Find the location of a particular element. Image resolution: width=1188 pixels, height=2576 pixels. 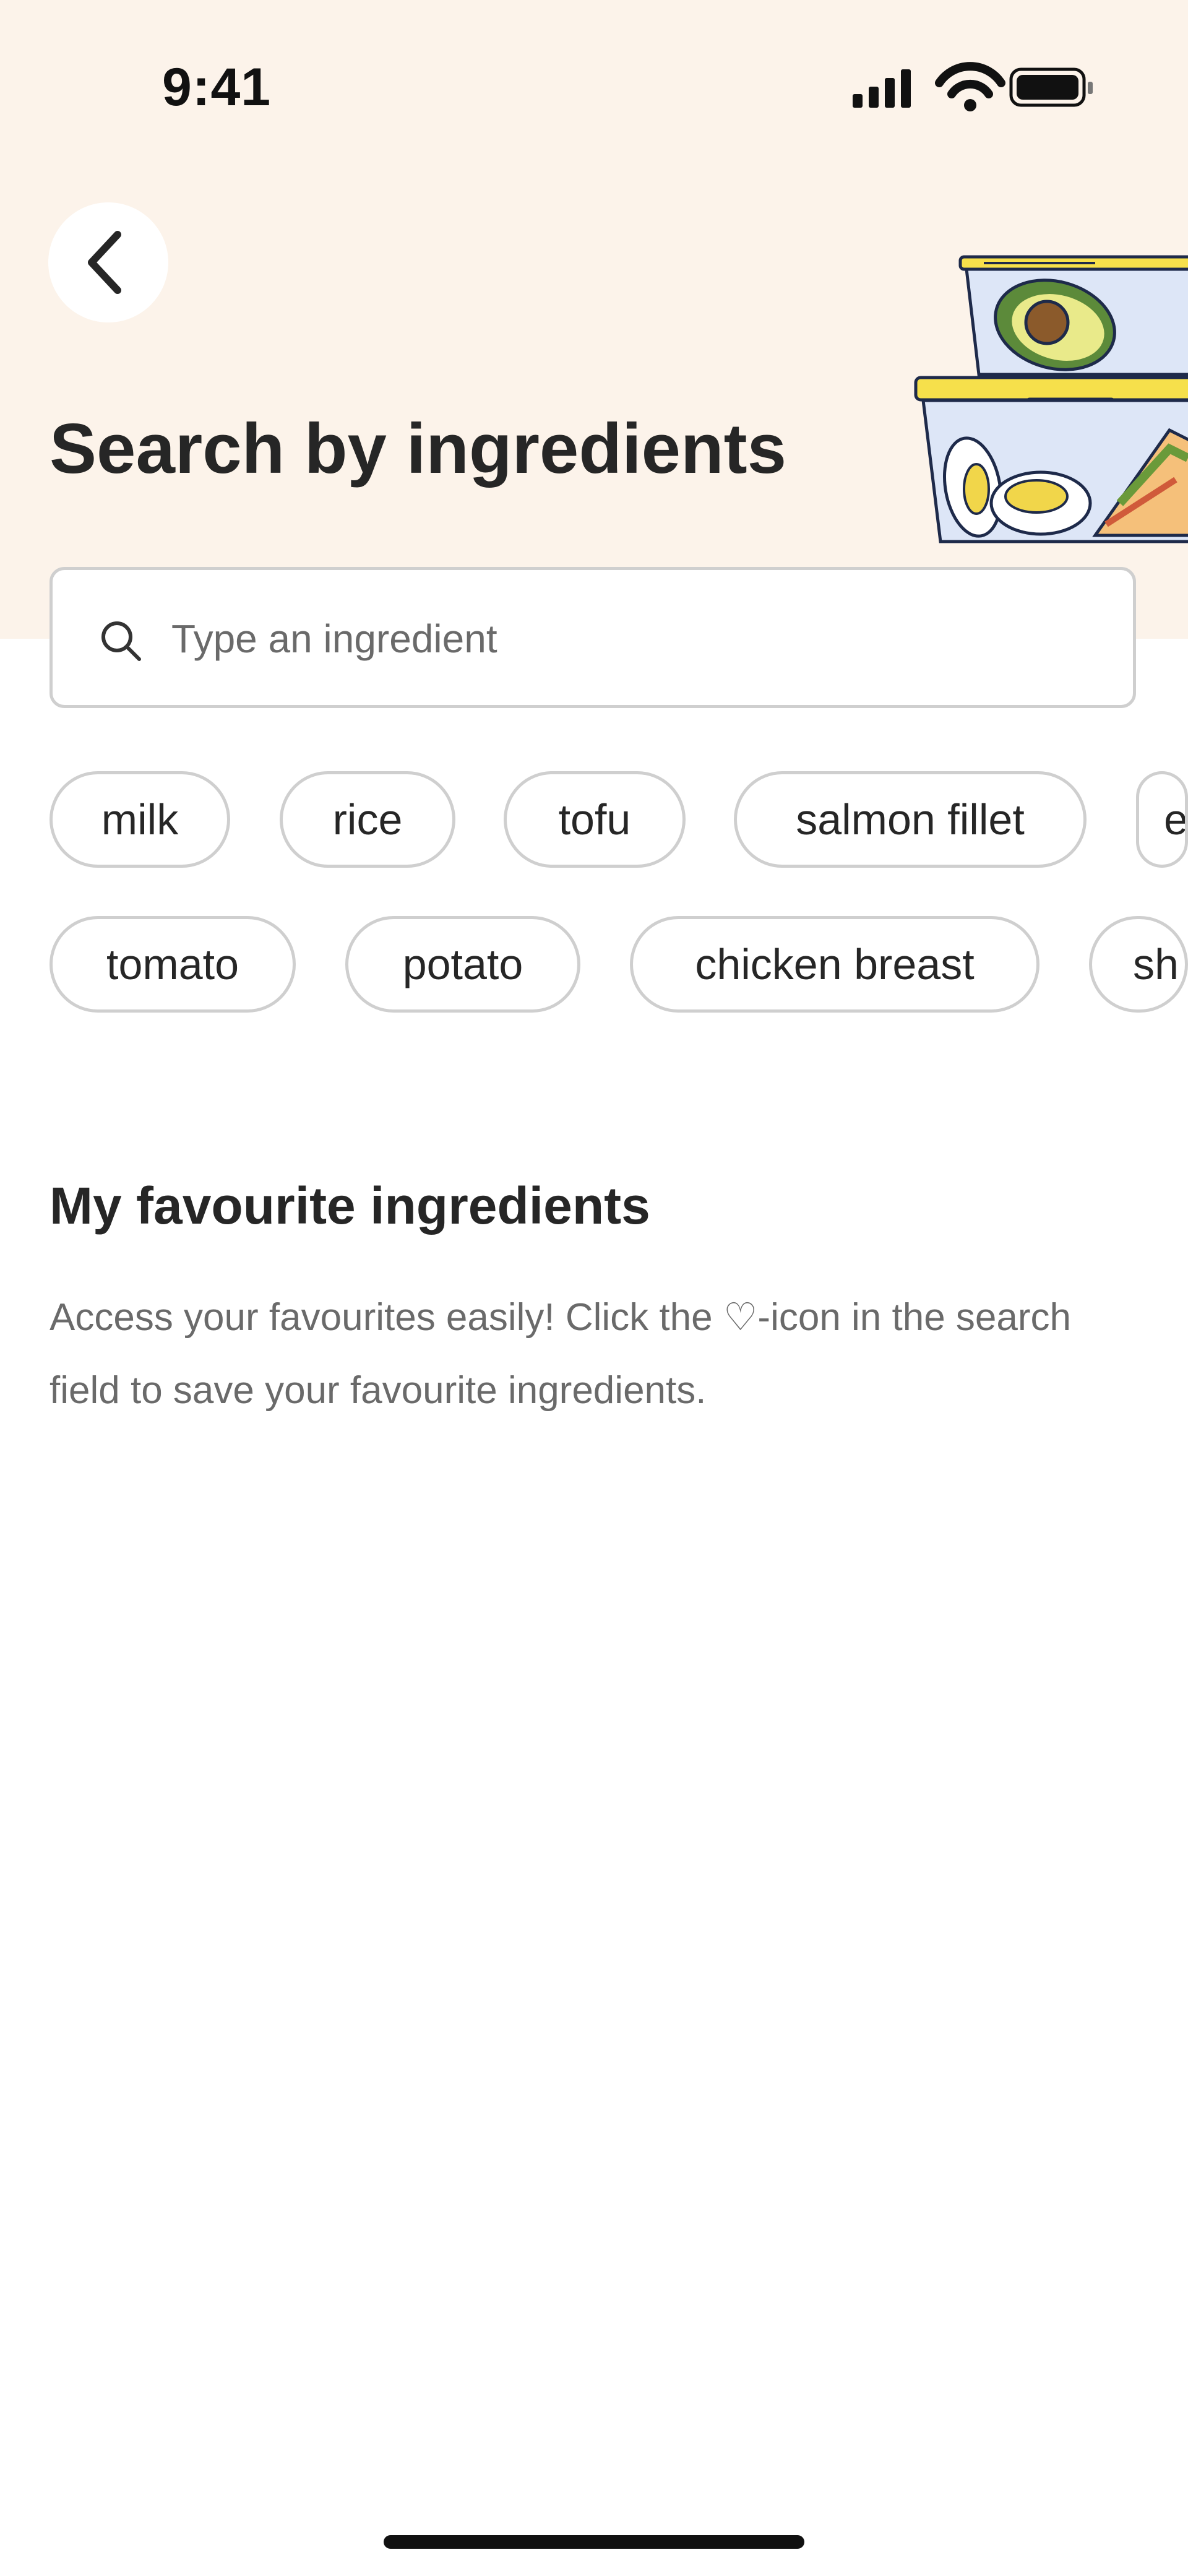

cellular-signal-icon is located at coordinates (882, 88).